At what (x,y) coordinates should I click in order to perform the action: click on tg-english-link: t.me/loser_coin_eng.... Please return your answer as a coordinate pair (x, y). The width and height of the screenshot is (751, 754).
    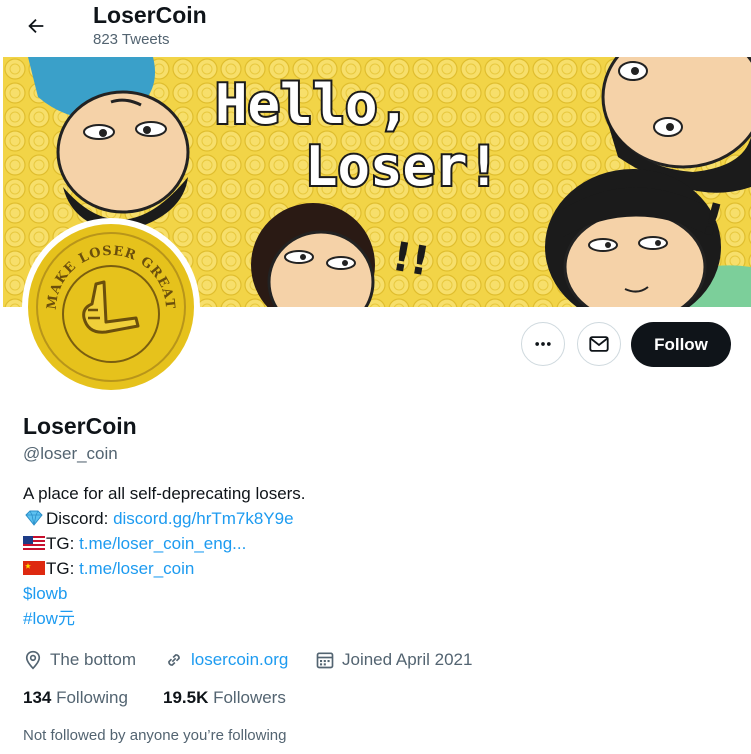
    Looking at the image, I should click on (162, 543).